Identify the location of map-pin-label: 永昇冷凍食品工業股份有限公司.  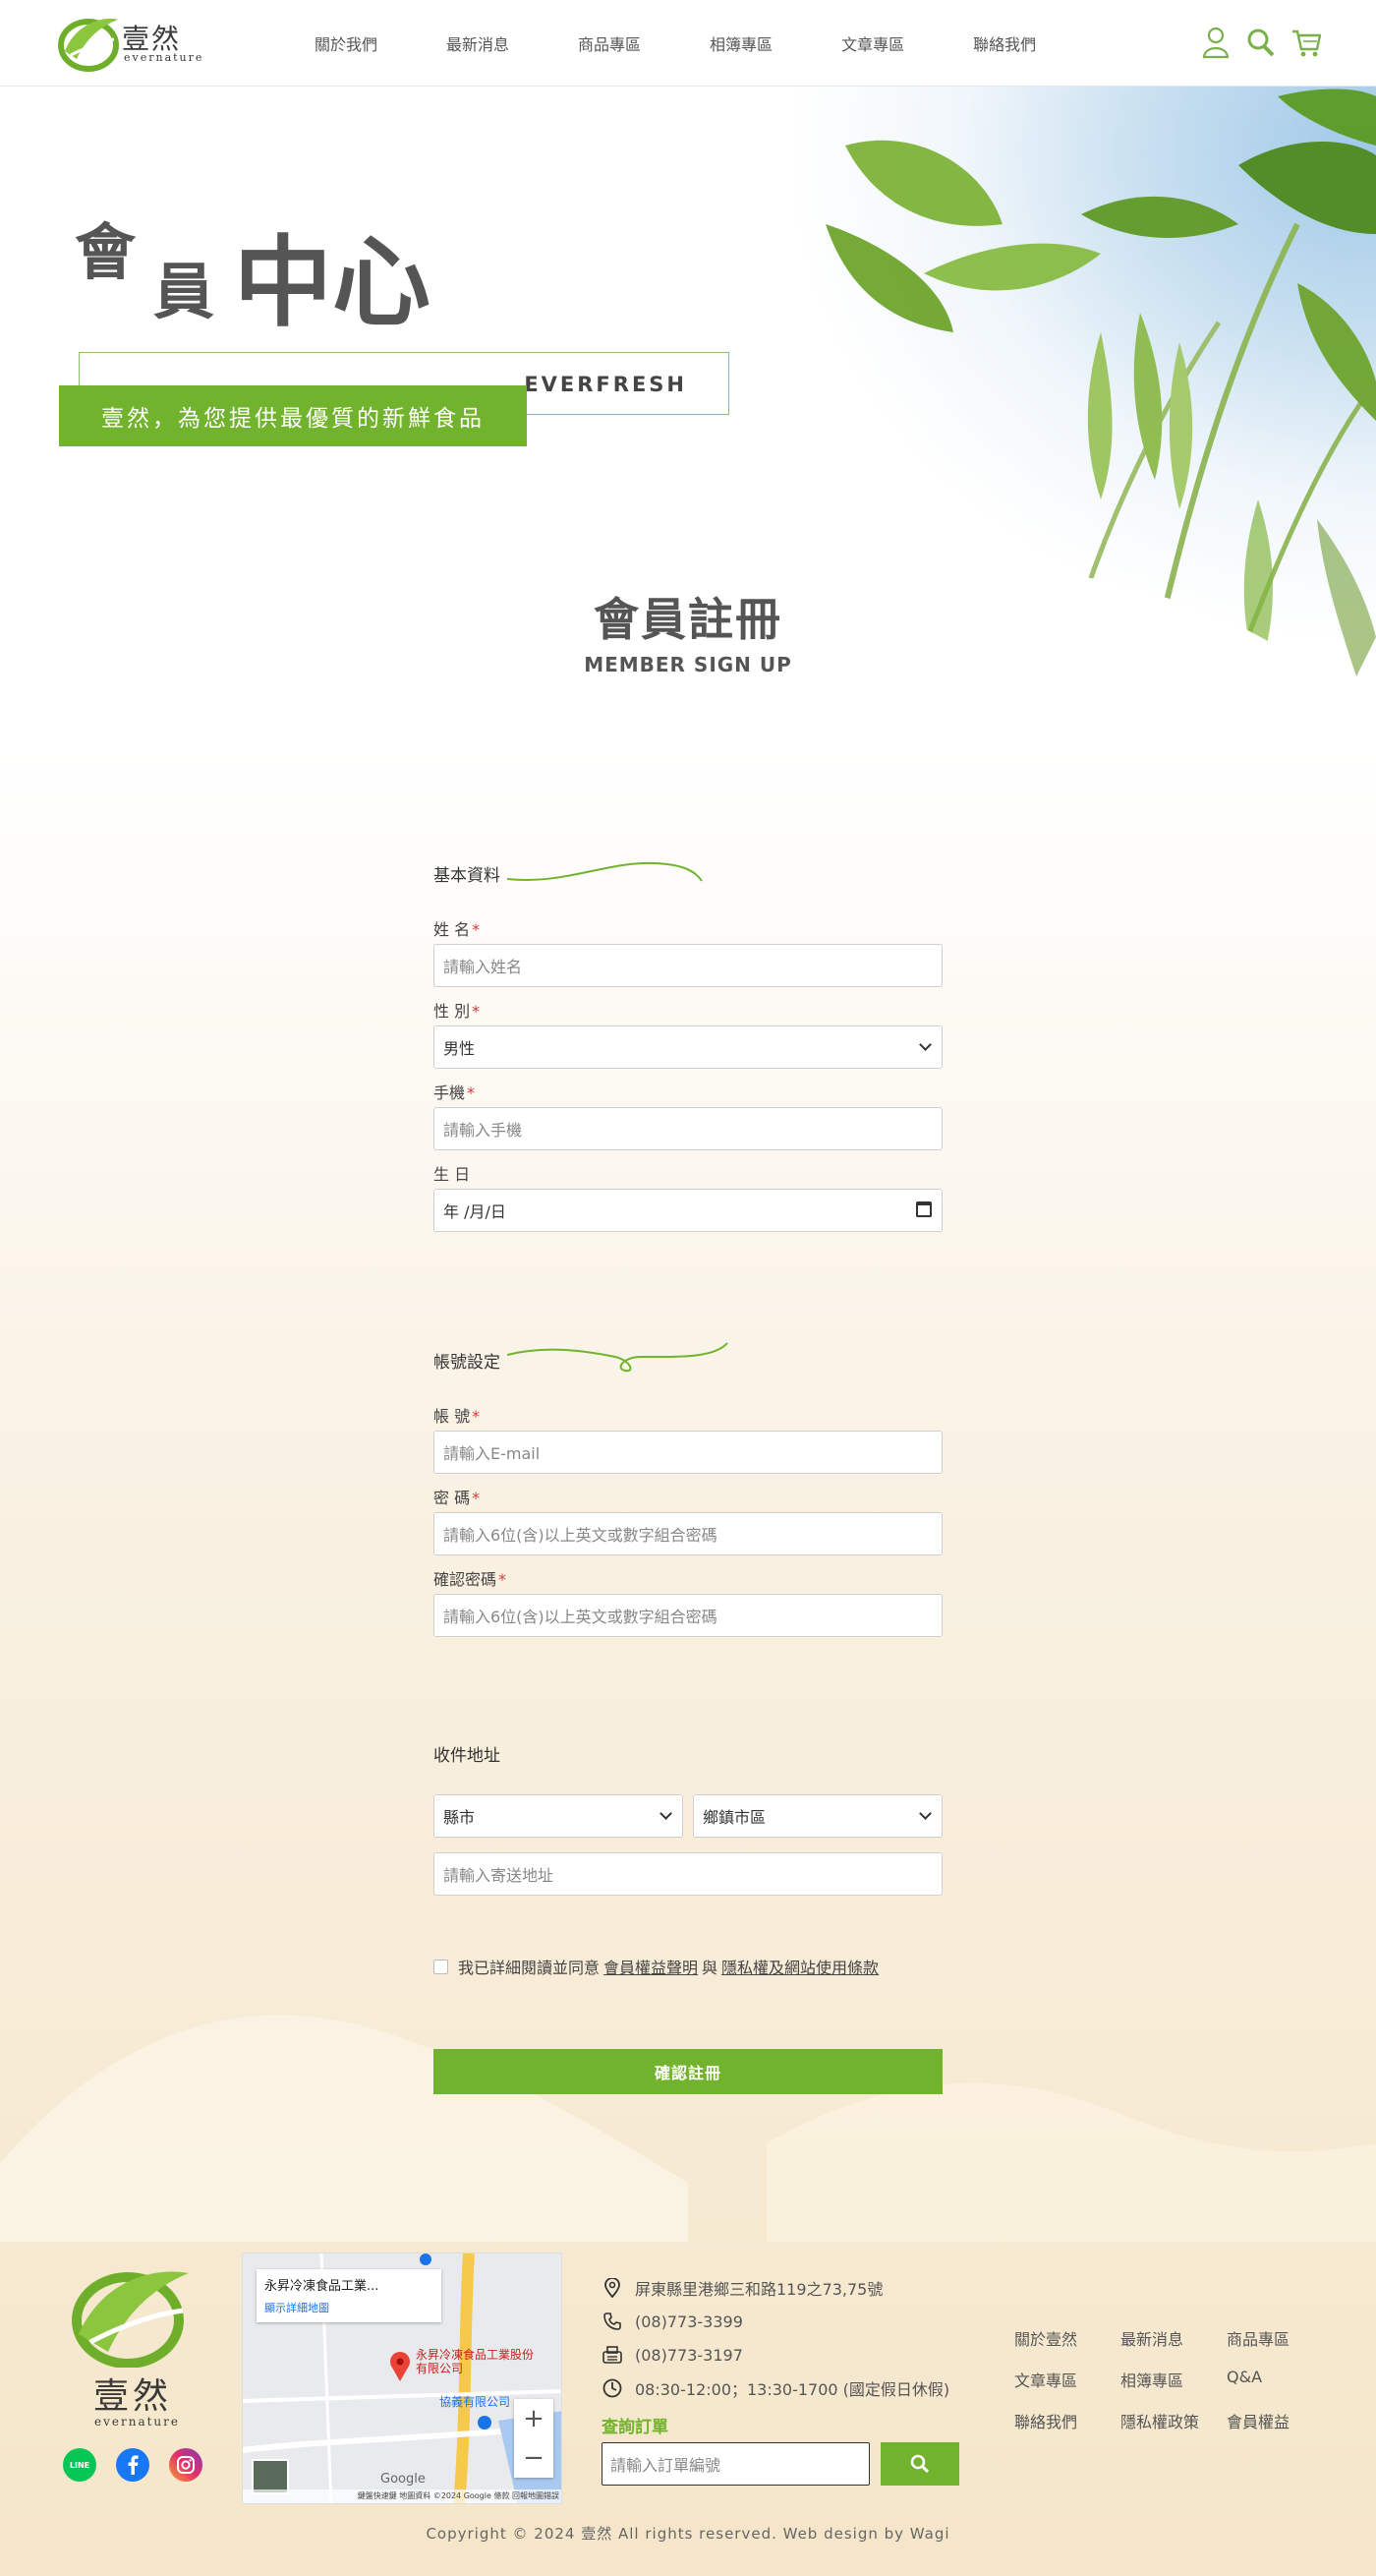
(475, 2361).